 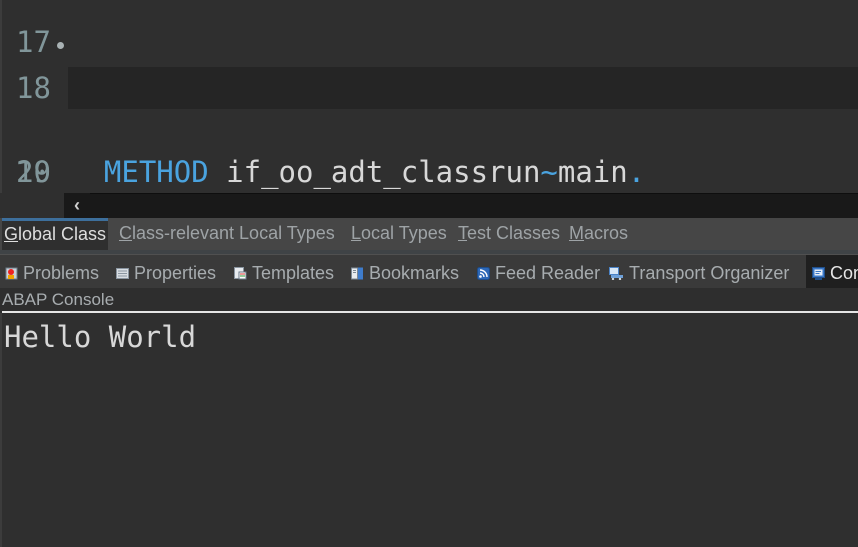 I want to click on console-output-text: Hello World, so click(x=100, y=337).